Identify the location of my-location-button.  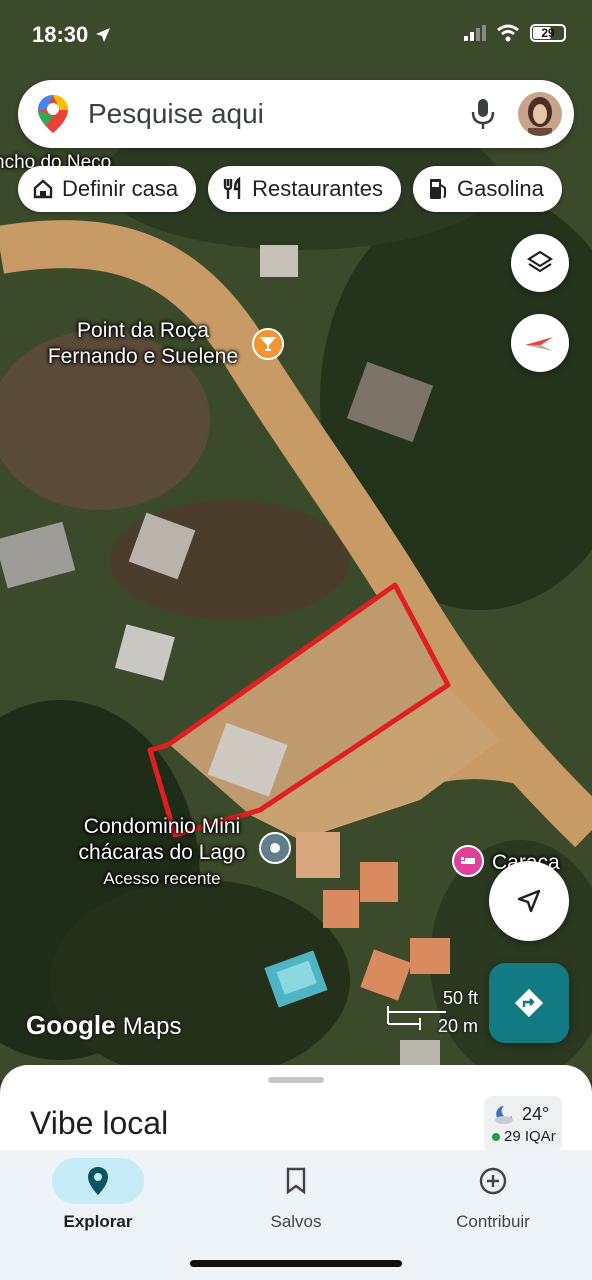
(529, 901).